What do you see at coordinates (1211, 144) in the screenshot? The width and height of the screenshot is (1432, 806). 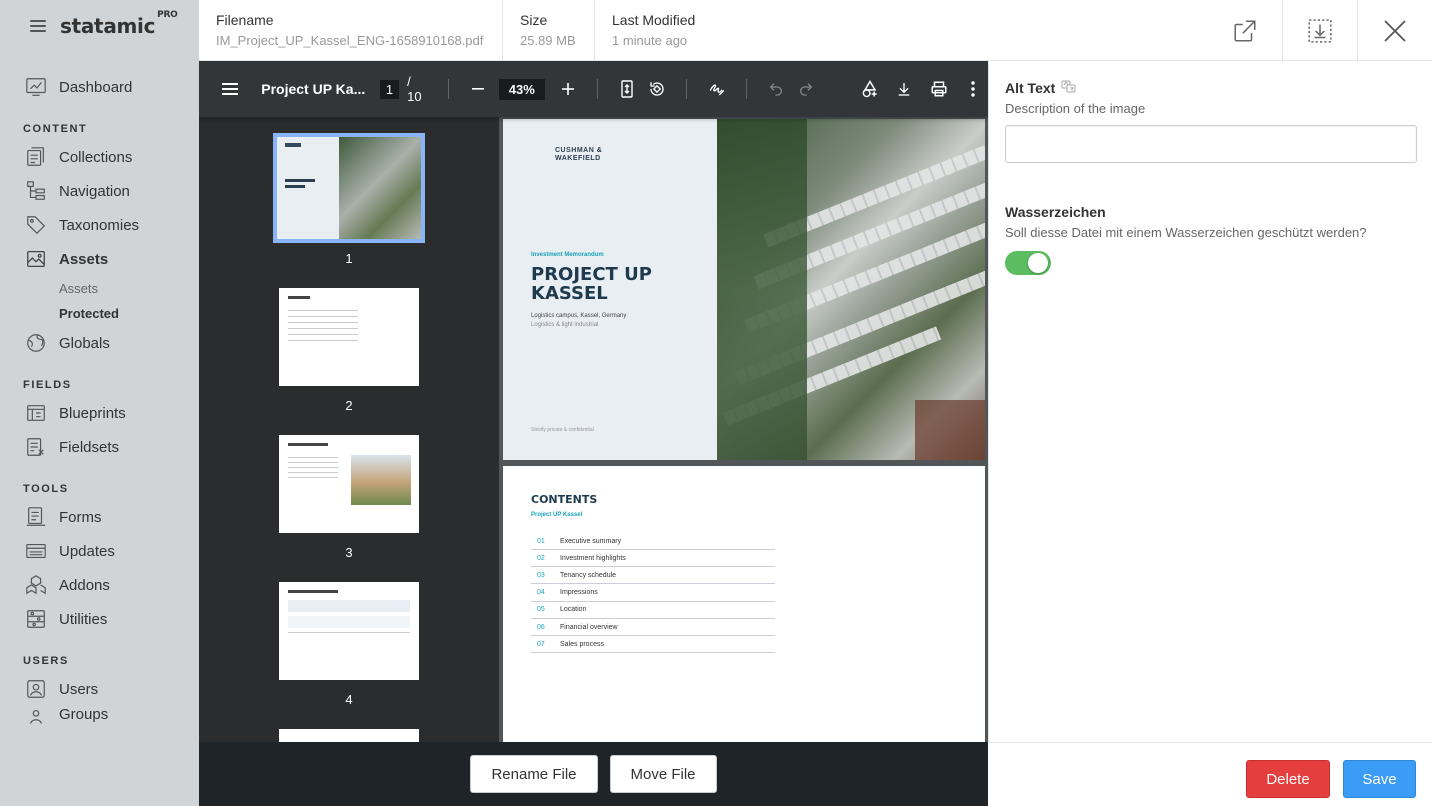 I see `alt-text-input` at bounding box center [1211, 144].